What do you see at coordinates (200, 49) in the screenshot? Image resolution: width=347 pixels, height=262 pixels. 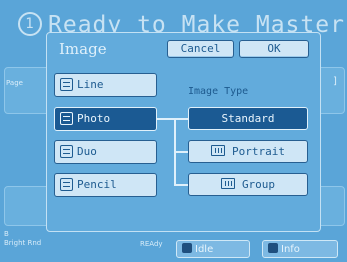 I see `cancel-button: Cancel` at bounding box center [200, 49].